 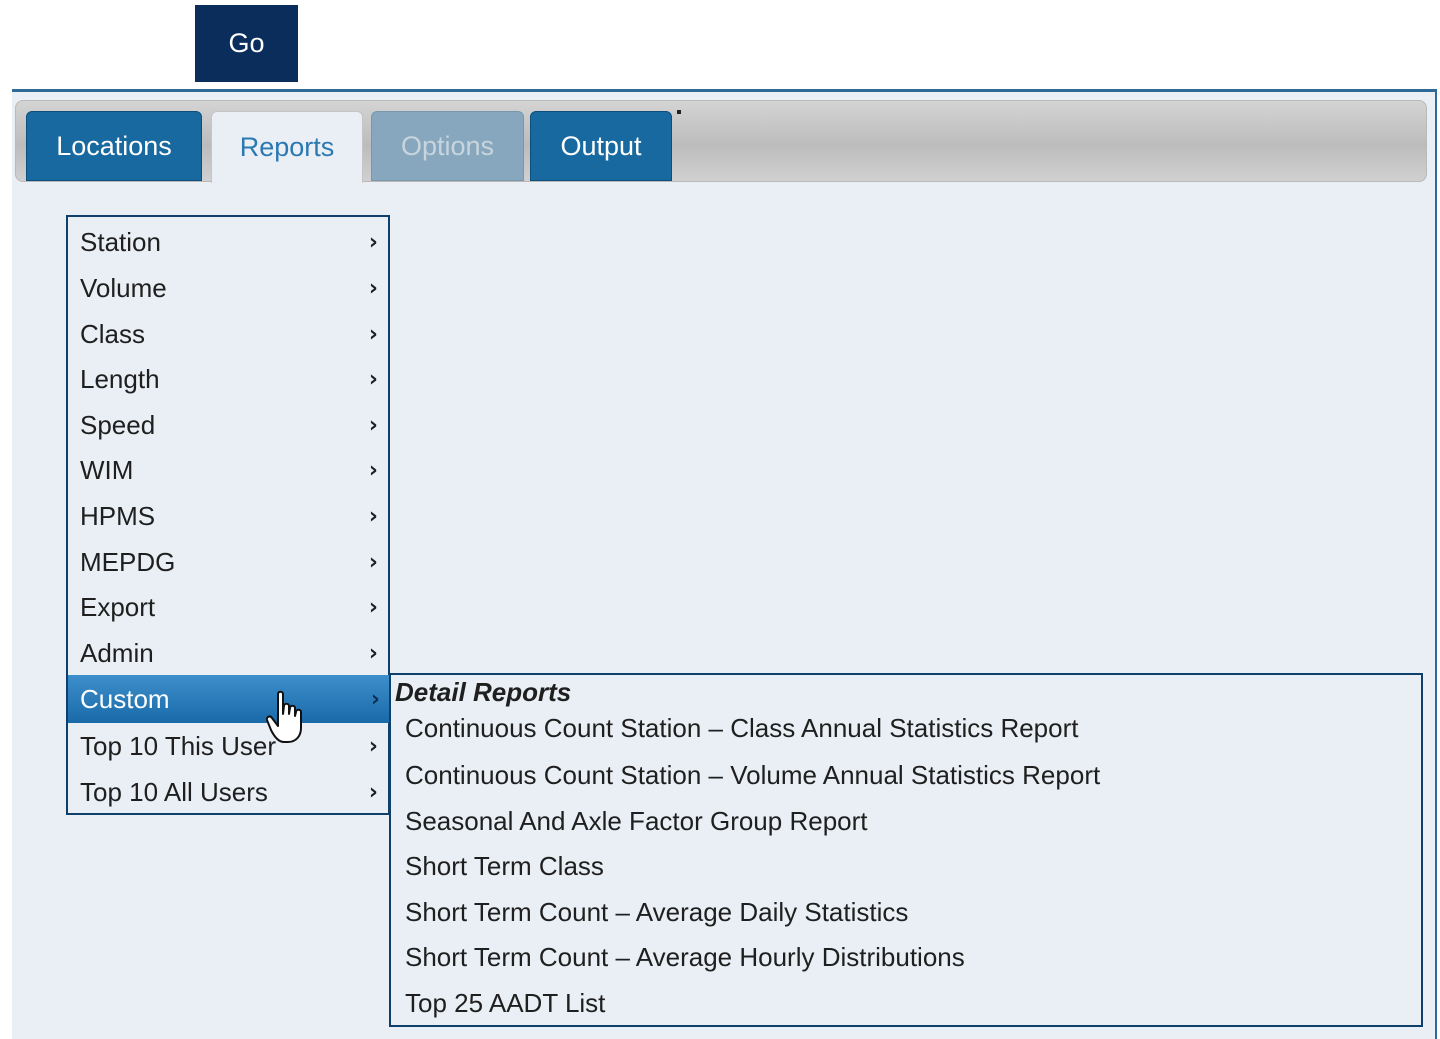 I want to click on menu-item-label: Top 10 This User, so click(x=178, y=745).